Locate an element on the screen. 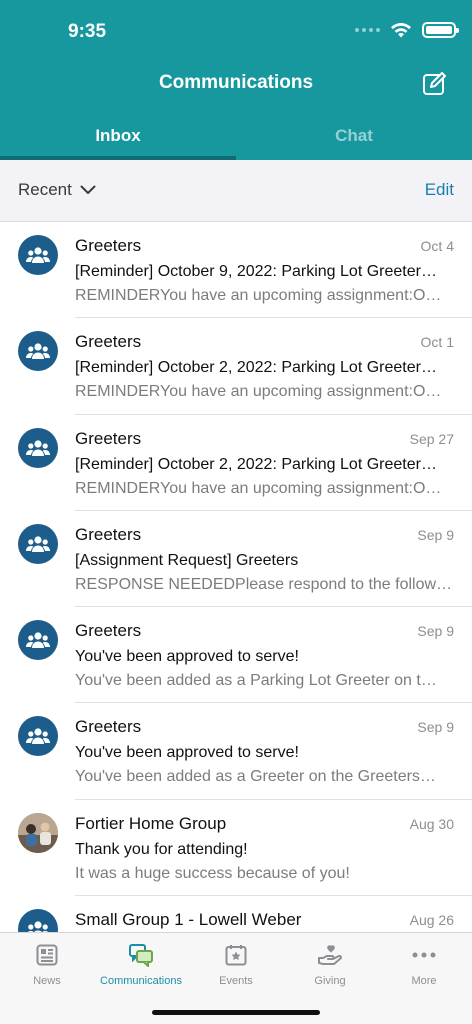 The image size is (472, 1024). page-title: Communications is located at coordinates (236, 82).